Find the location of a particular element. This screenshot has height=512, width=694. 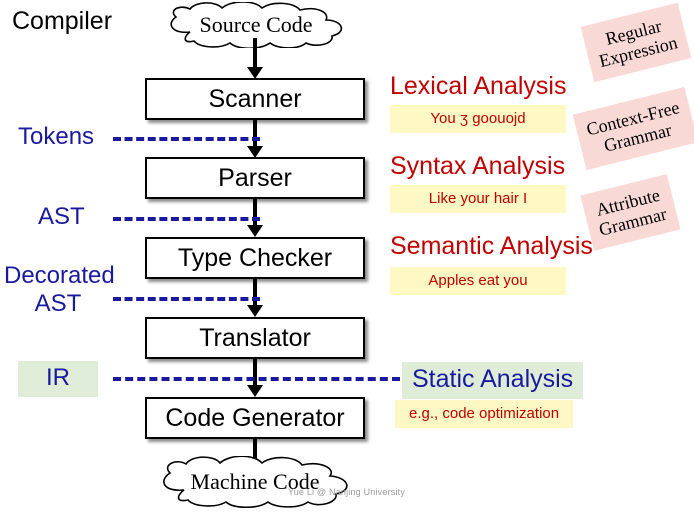

phase-note-lexical-analysis: You ʒ goouojd is located at coordinates (478, 119).